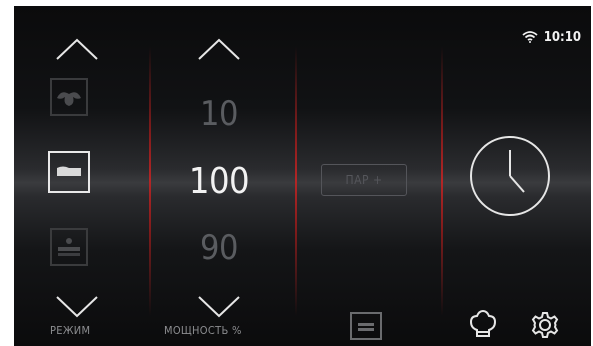  What do you see at coordinates (219, 248) in the screenshot?
I see `power-value-below: 90` at bounding box center [219, 248].